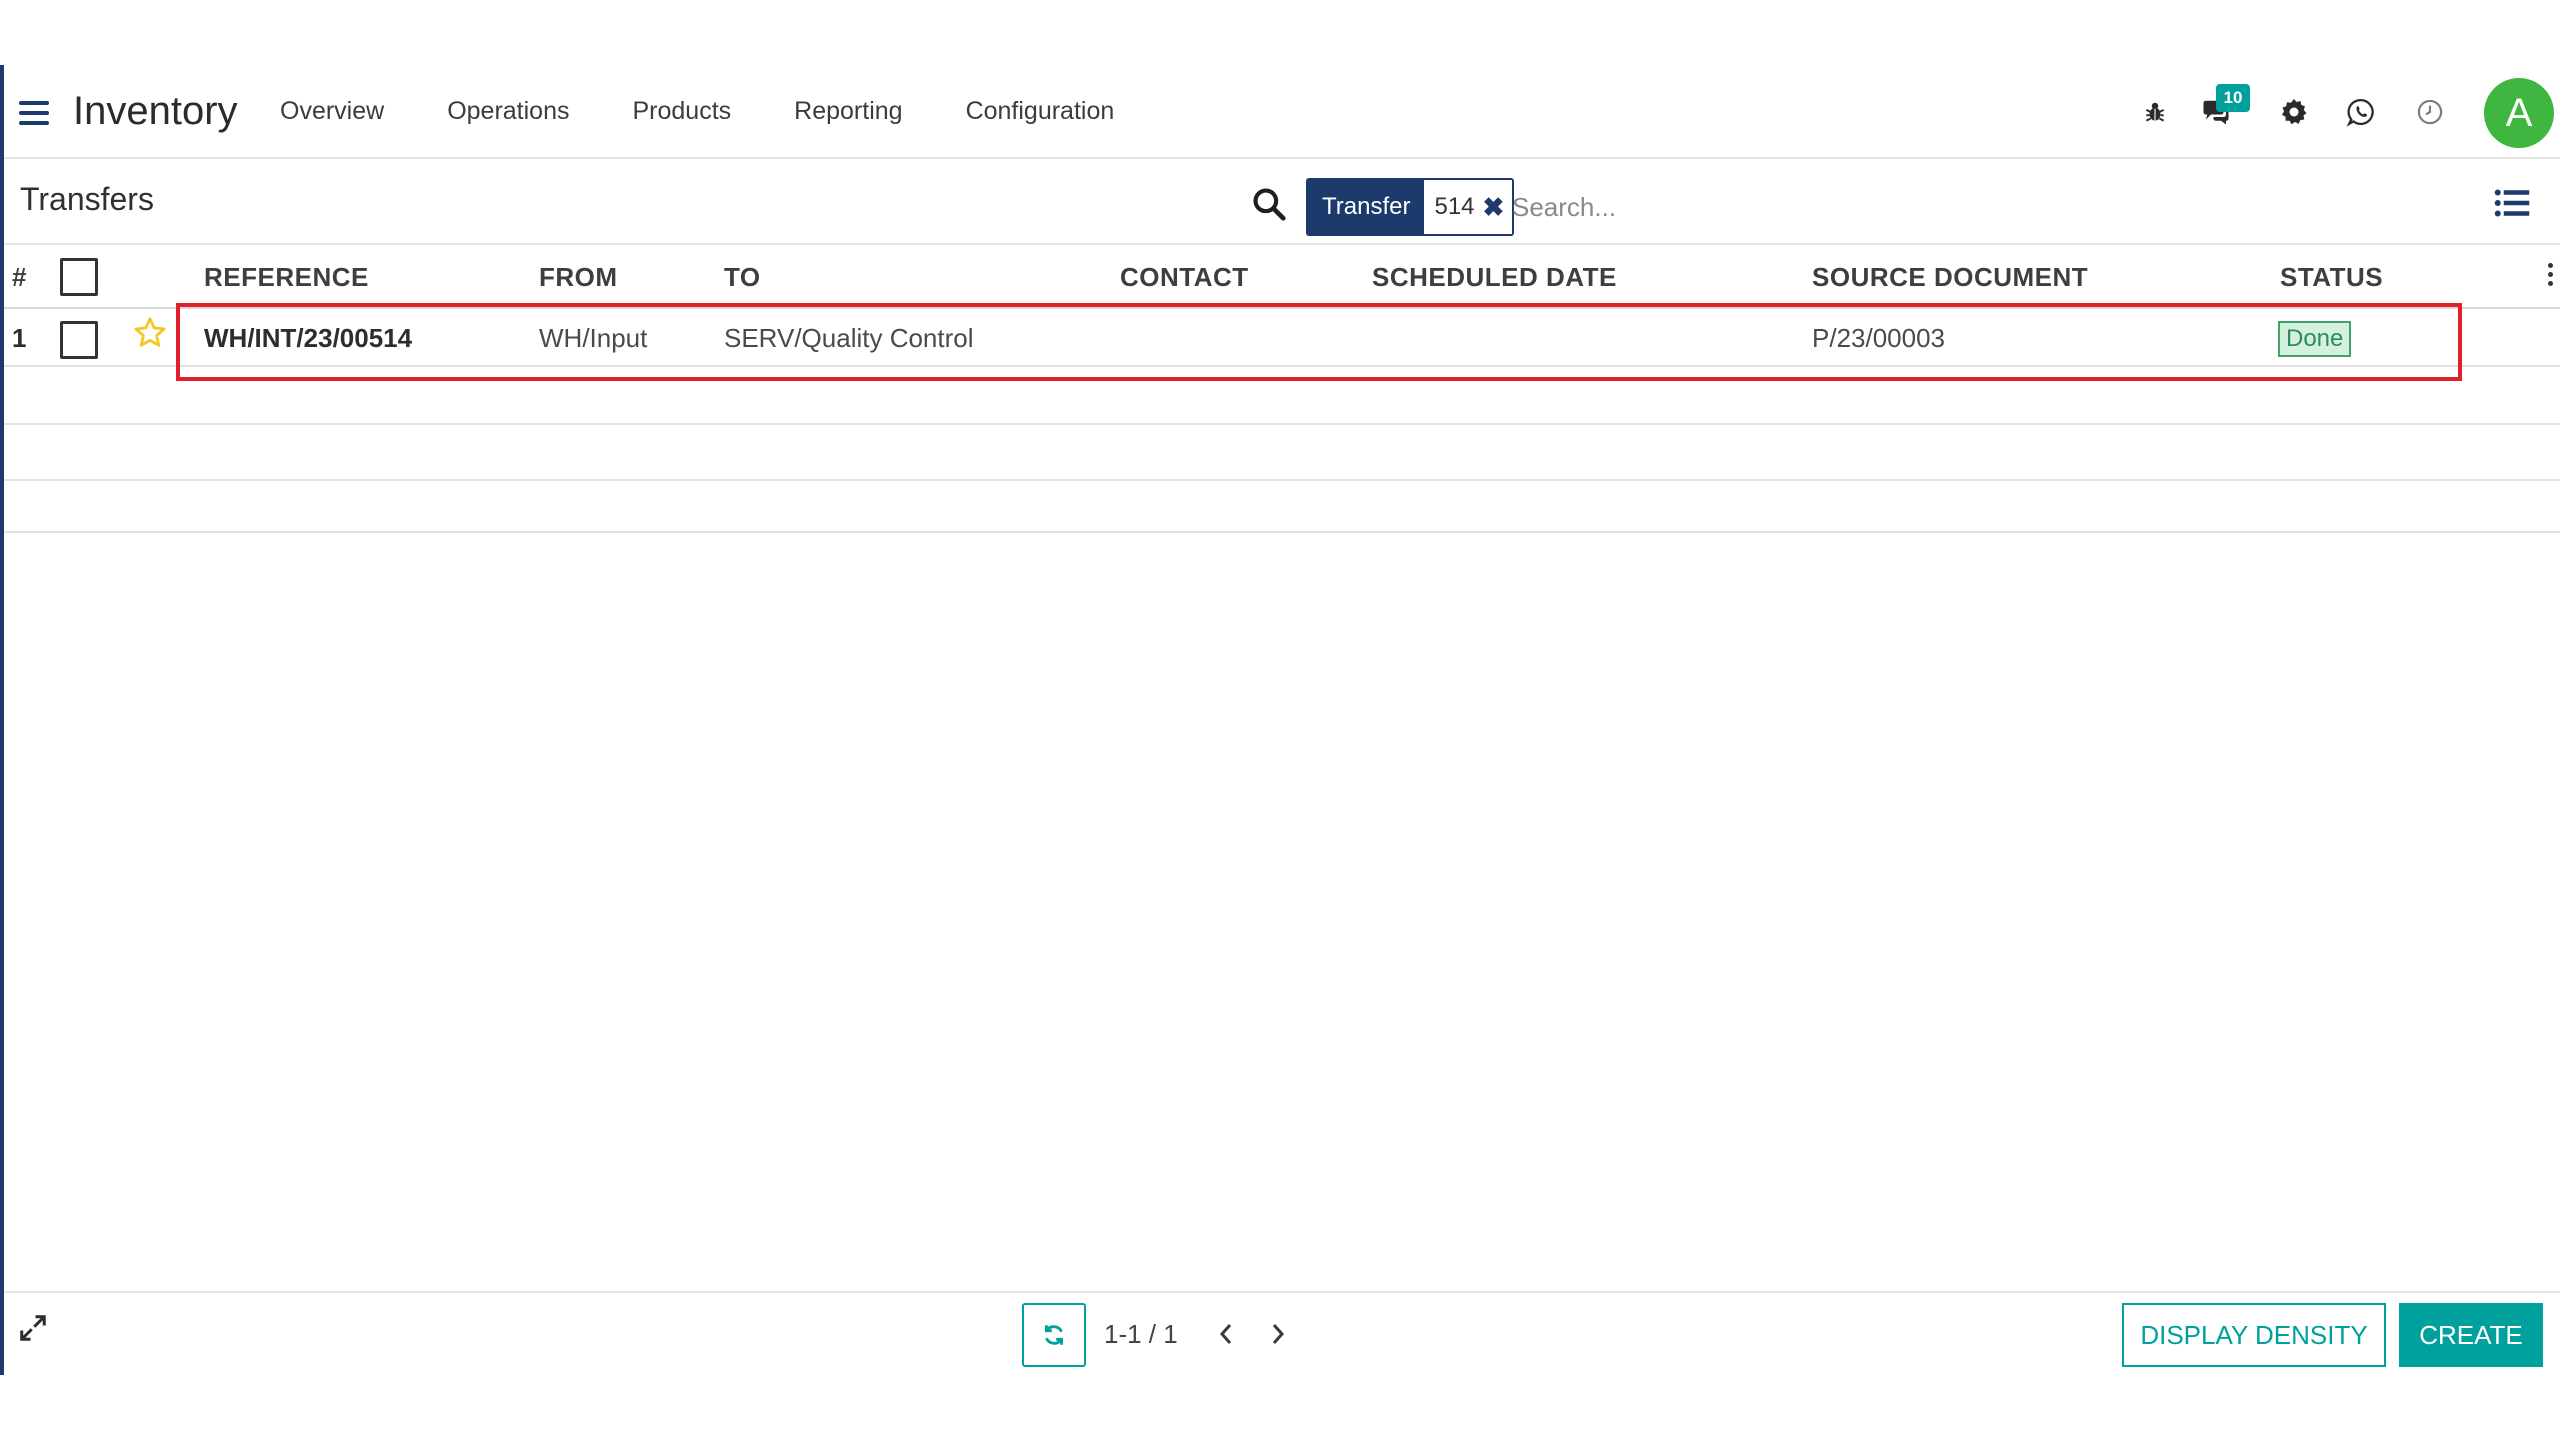  I want to click on menu-item-products: Products, so click(681, 111).